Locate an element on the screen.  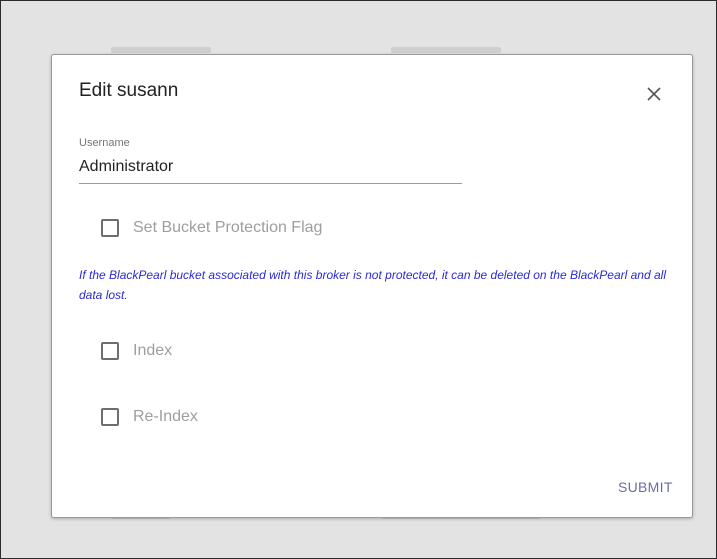
username-field: Username is located at coordinates (270, 160).